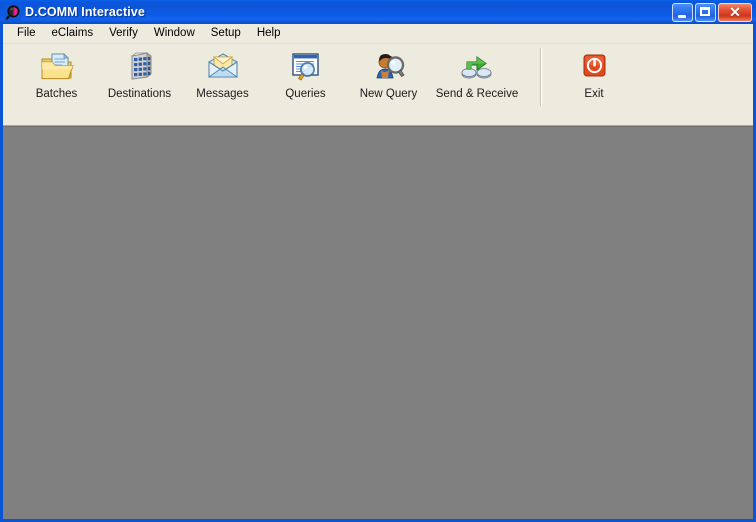 Image resolution: width=756 pixels, height=522 pixels. What do you see at coordinates (139, 94) in the screenshot?
I see `toolbar-label-destinations: Destinations` at bounding box center [139, 94].